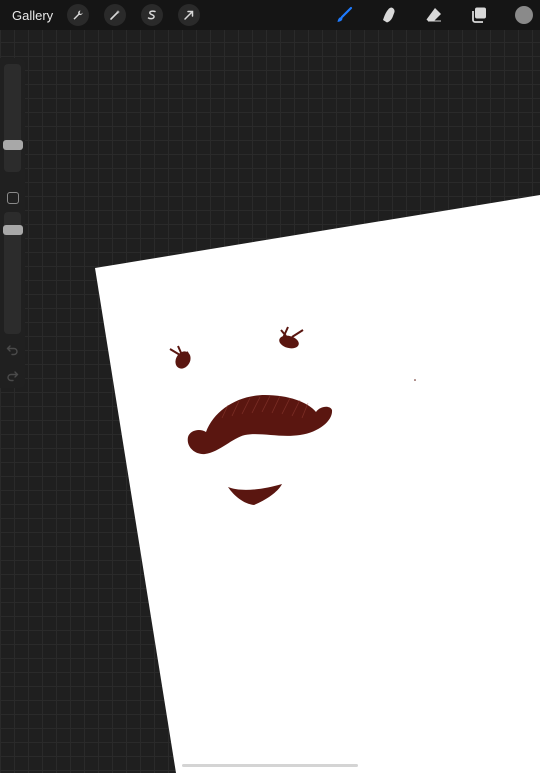 The width and height of the screenshot is (540, 773). I want to click on smudge-finger-icon, so click(389, 15).